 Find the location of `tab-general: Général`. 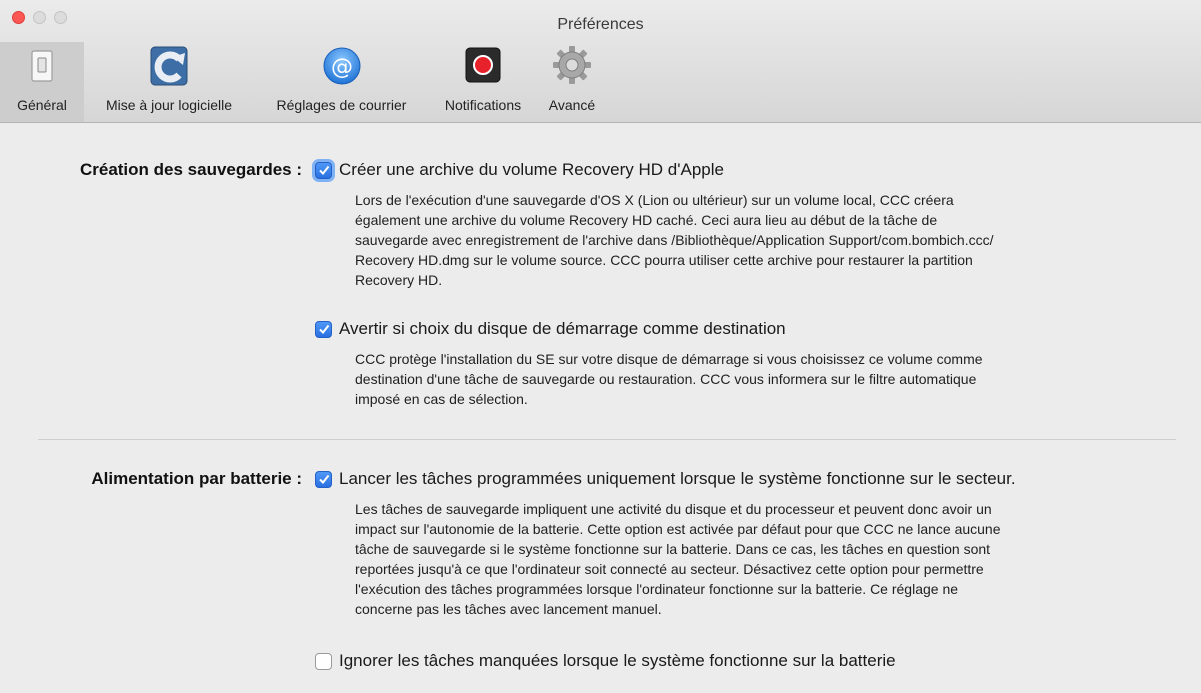

tab-general: Général is located at coordinates (42, 82).